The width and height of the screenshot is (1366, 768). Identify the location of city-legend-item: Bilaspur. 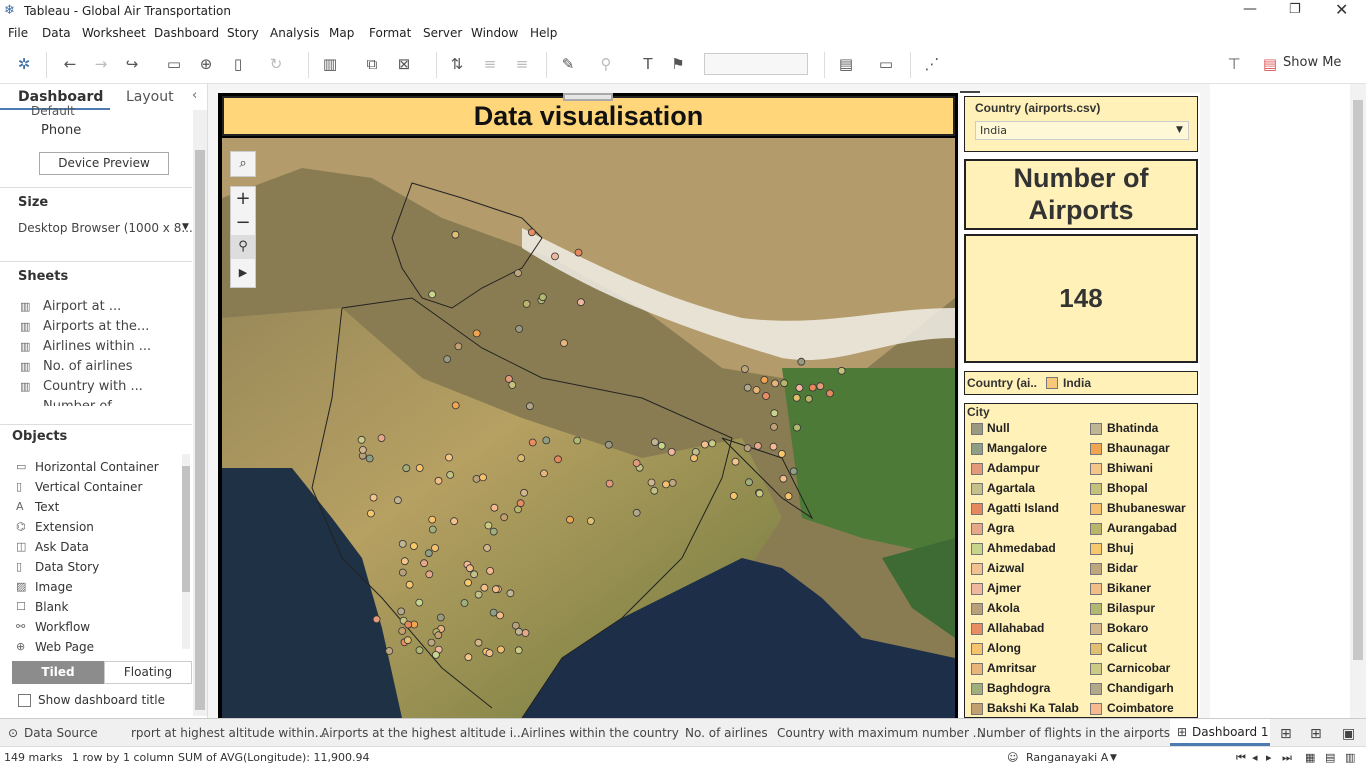
(1131, 608).